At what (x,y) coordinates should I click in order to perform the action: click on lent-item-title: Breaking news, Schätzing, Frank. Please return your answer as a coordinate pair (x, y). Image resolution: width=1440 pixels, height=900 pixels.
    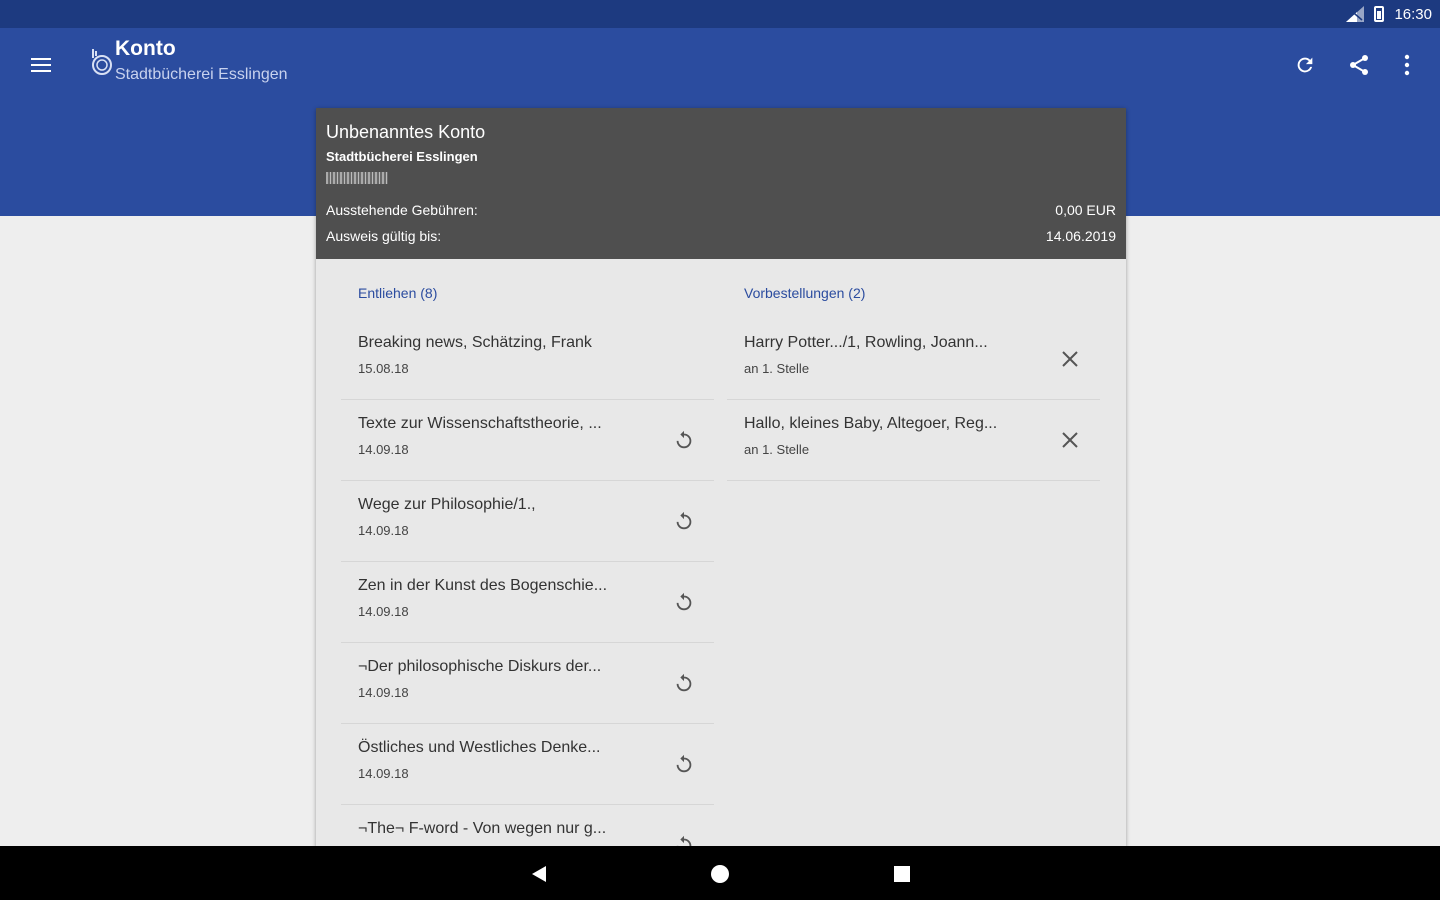
    Looking at the image, I should click on (475, 342).